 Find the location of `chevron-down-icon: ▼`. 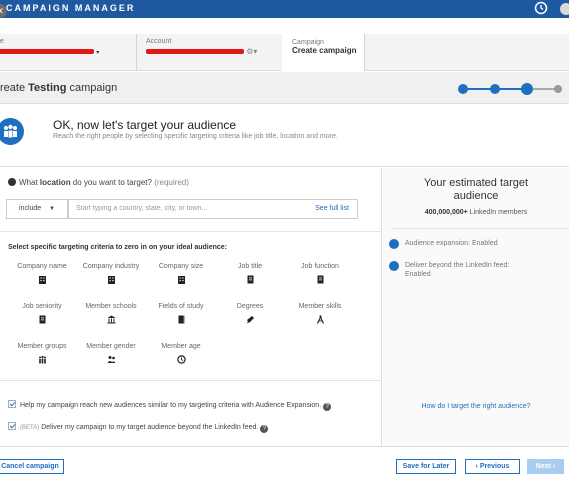

chevron-down-icon: ▼ is located at coordinates (52, 209).